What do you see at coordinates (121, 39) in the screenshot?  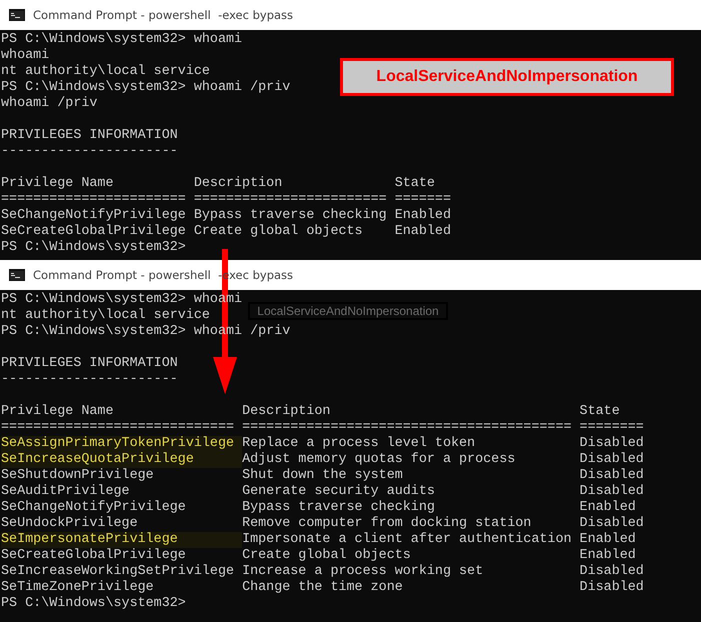 I see `console-line: PS C:\Windows\system32> whoami` at bounding box center [121, 39].